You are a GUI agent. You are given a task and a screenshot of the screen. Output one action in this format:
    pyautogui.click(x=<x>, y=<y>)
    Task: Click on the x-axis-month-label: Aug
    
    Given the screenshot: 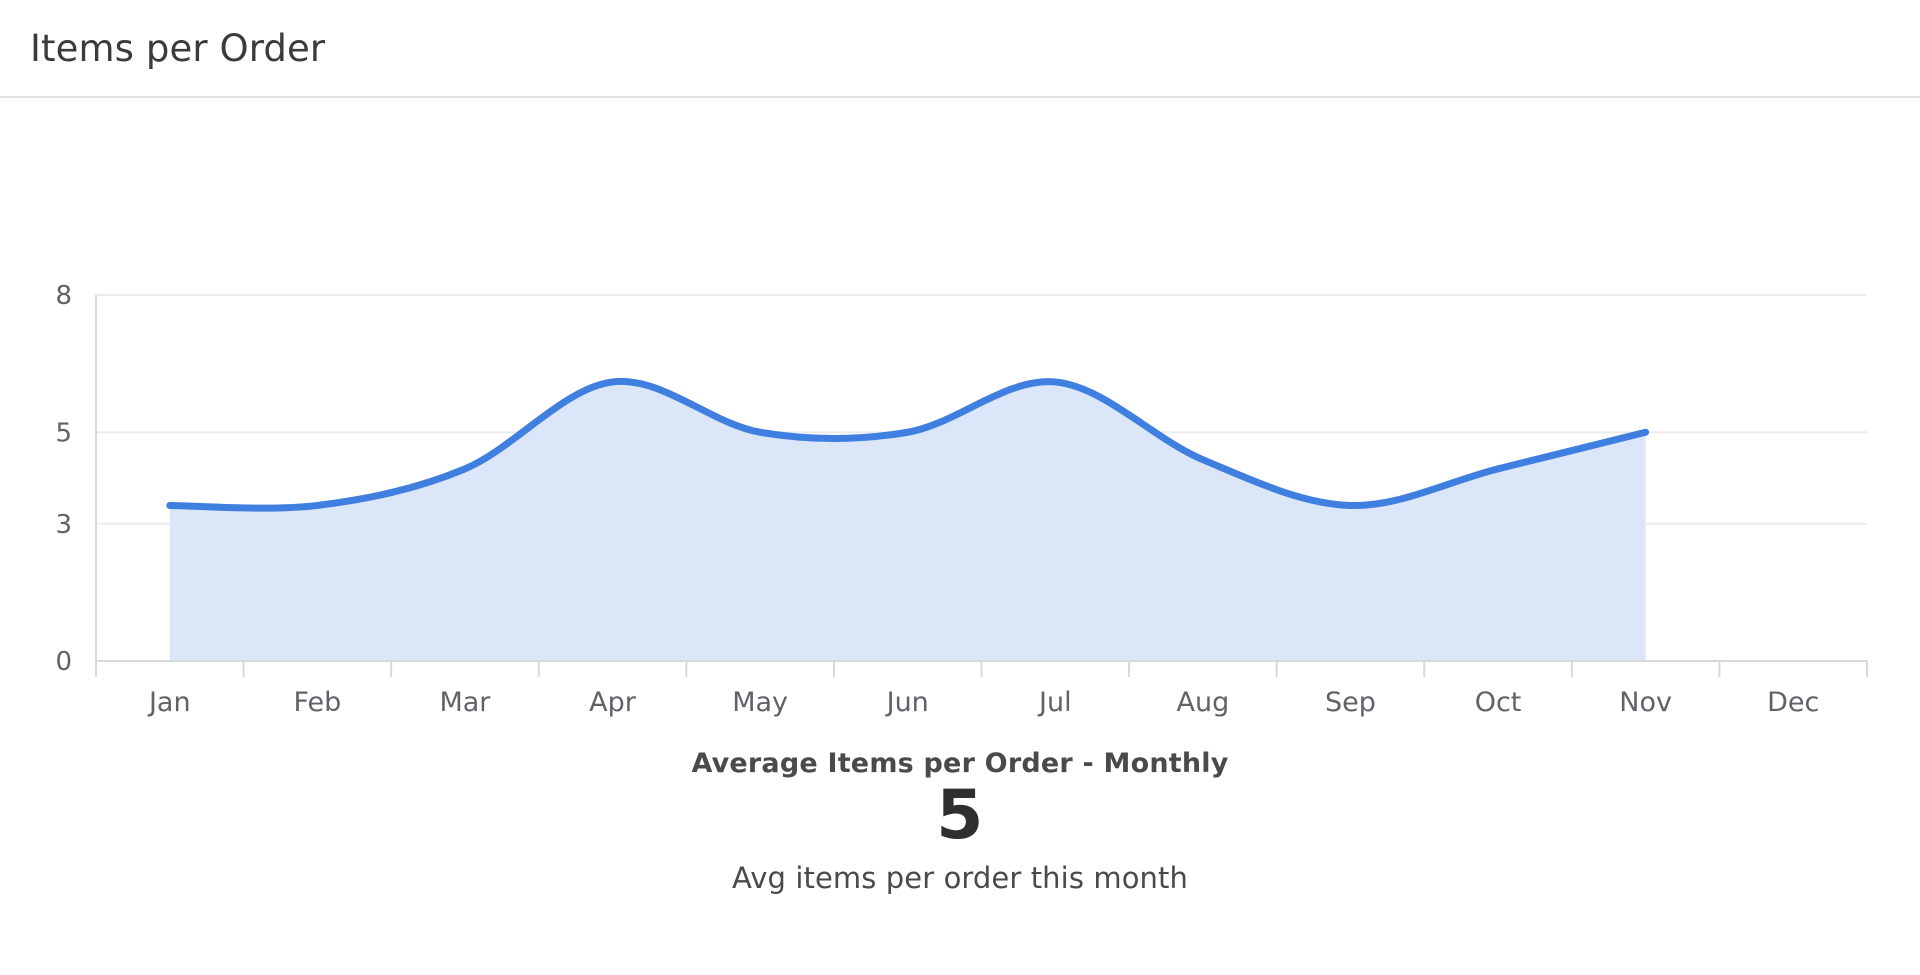 What is the action you would take?
    pyautogui.click(x=1203, y=702)
    